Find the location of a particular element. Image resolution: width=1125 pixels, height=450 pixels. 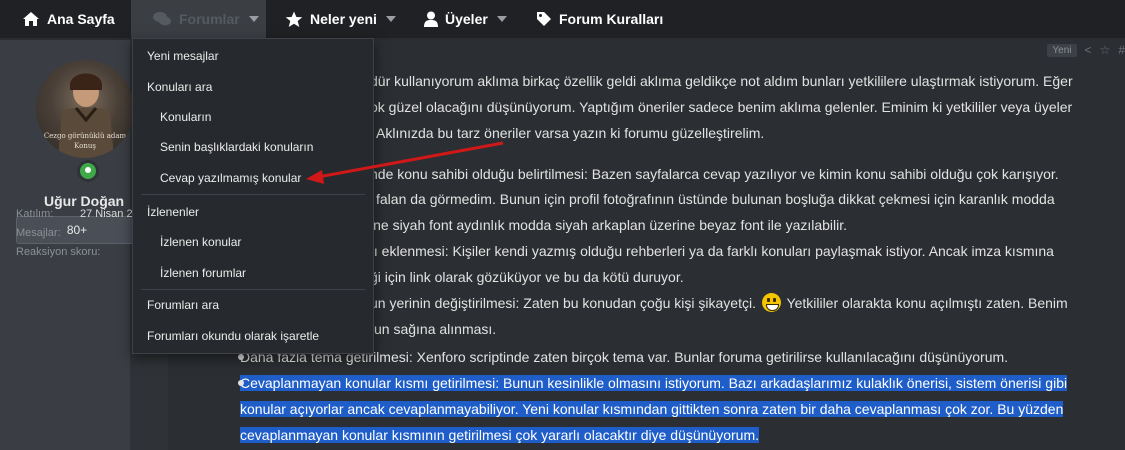

menu-search-threads: Konuları ara is located at coordinates (253, 87).